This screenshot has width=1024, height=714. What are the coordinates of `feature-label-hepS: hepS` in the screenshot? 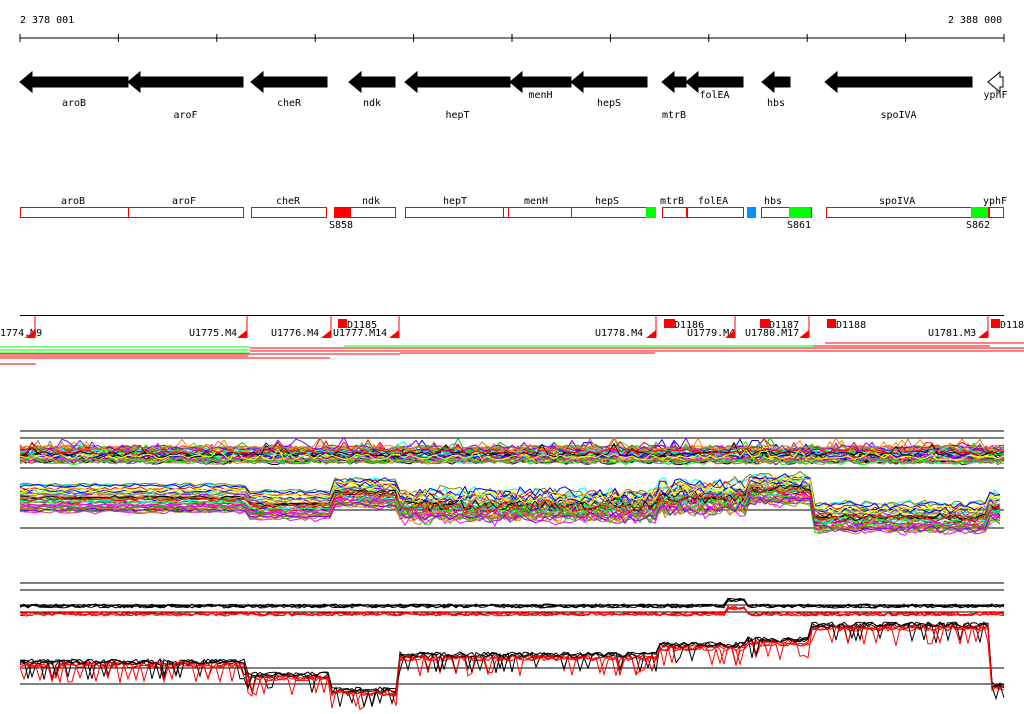 It's located at (607, 201).